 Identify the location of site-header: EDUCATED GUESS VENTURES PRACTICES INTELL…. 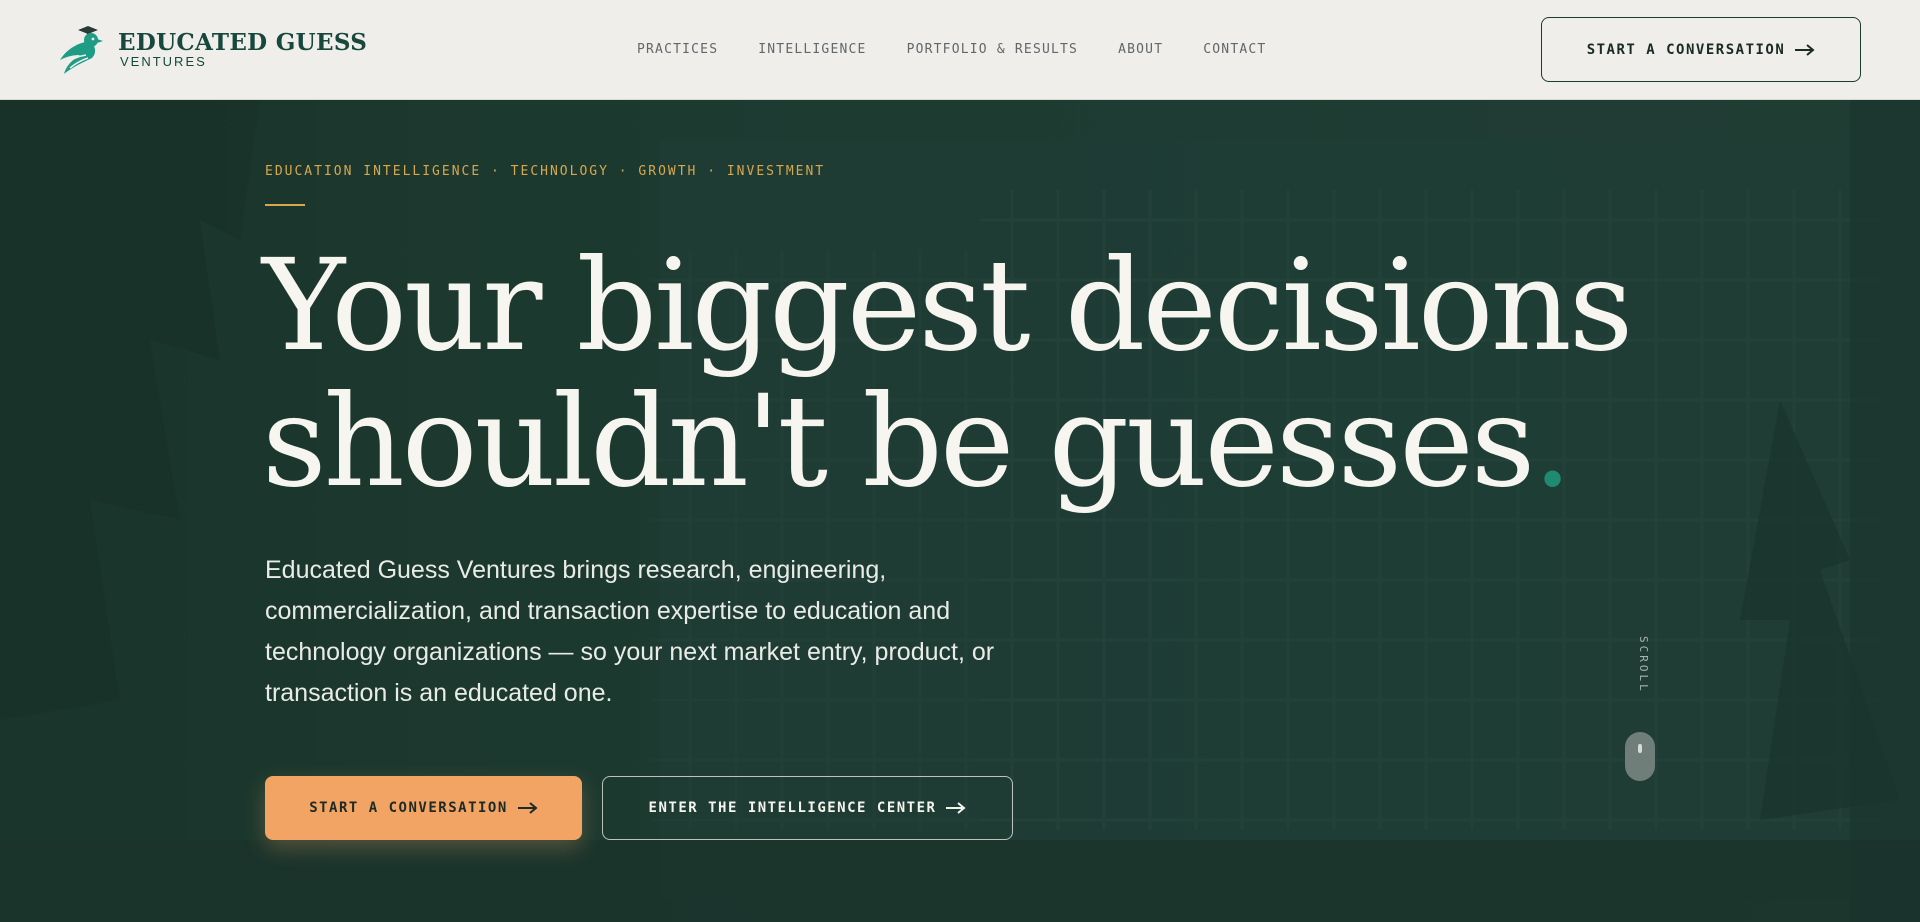
(960, 50).